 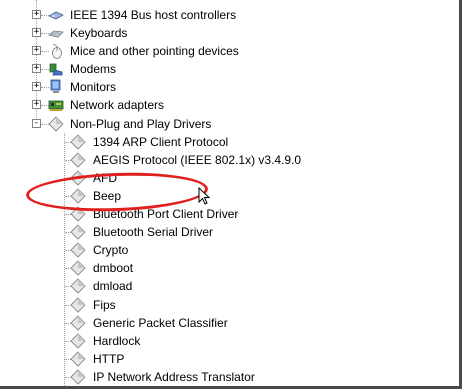 What do you see at coordinates (229, 142) in the screenshot?
I see `driver-item: 1394 ARP Client Protocol` at bounding box center [229, 142].